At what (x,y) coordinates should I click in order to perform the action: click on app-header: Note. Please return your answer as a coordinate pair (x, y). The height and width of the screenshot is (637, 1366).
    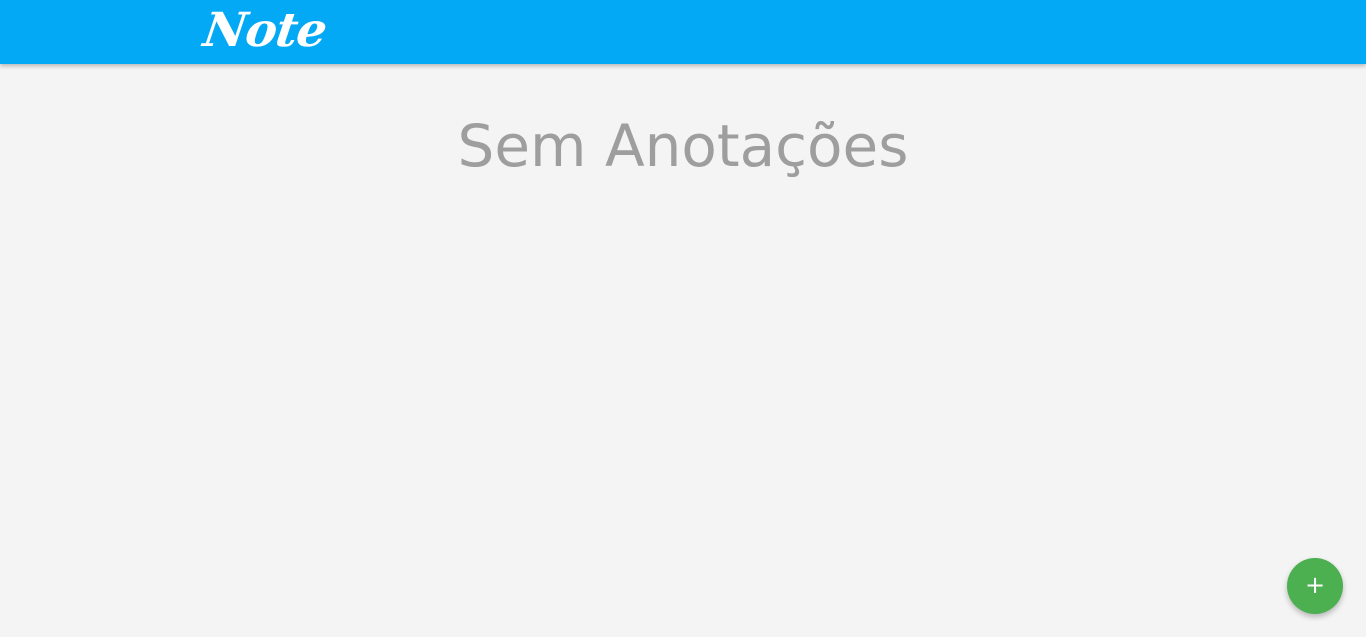
    Looking at the image, I should click on (683, 32).